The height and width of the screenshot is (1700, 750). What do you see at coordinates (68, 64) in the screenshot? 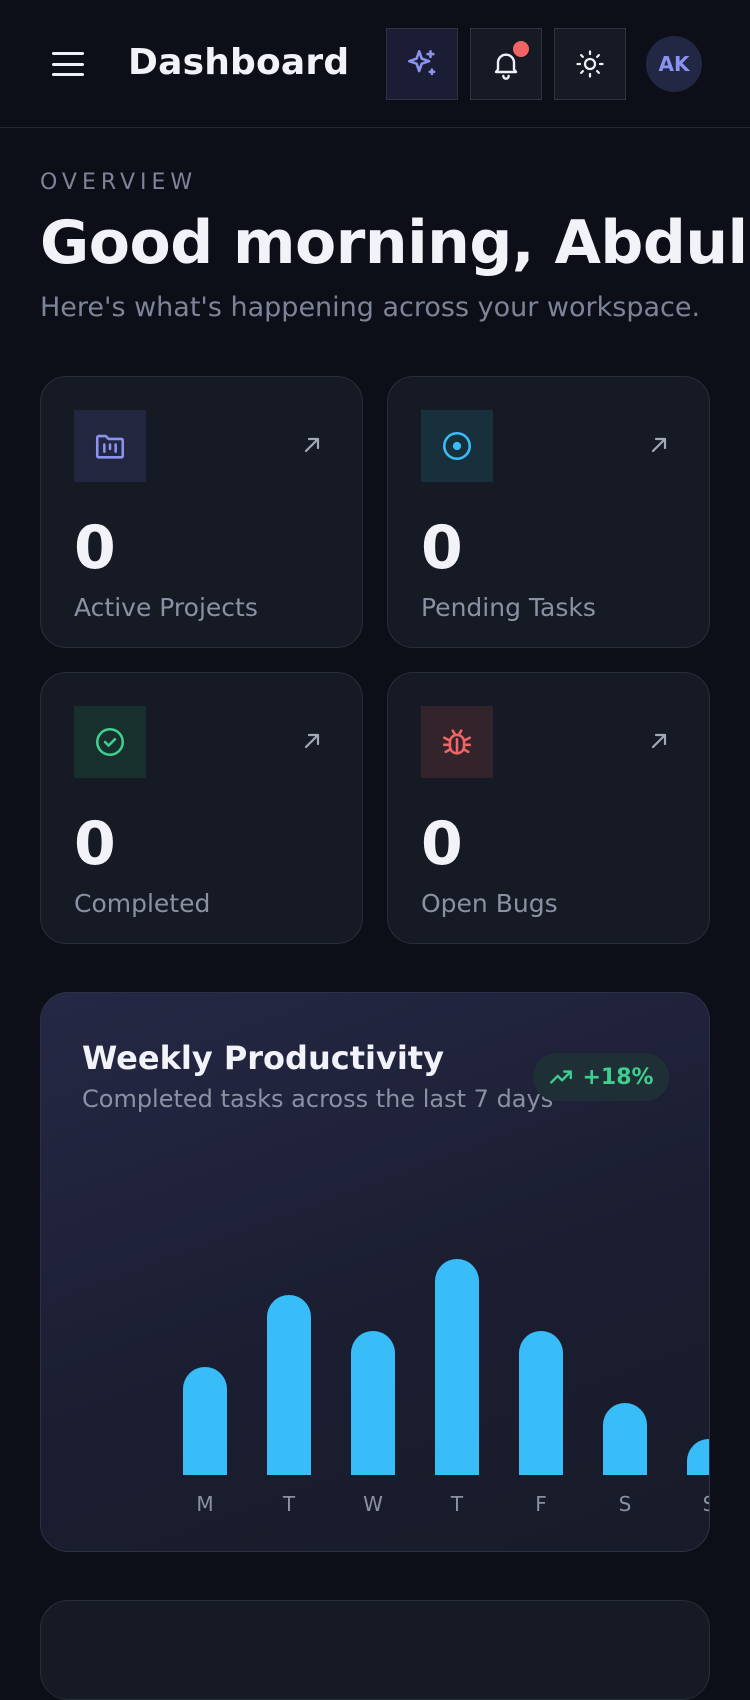
I see `menu-icon` at bounding box center [68, 64].